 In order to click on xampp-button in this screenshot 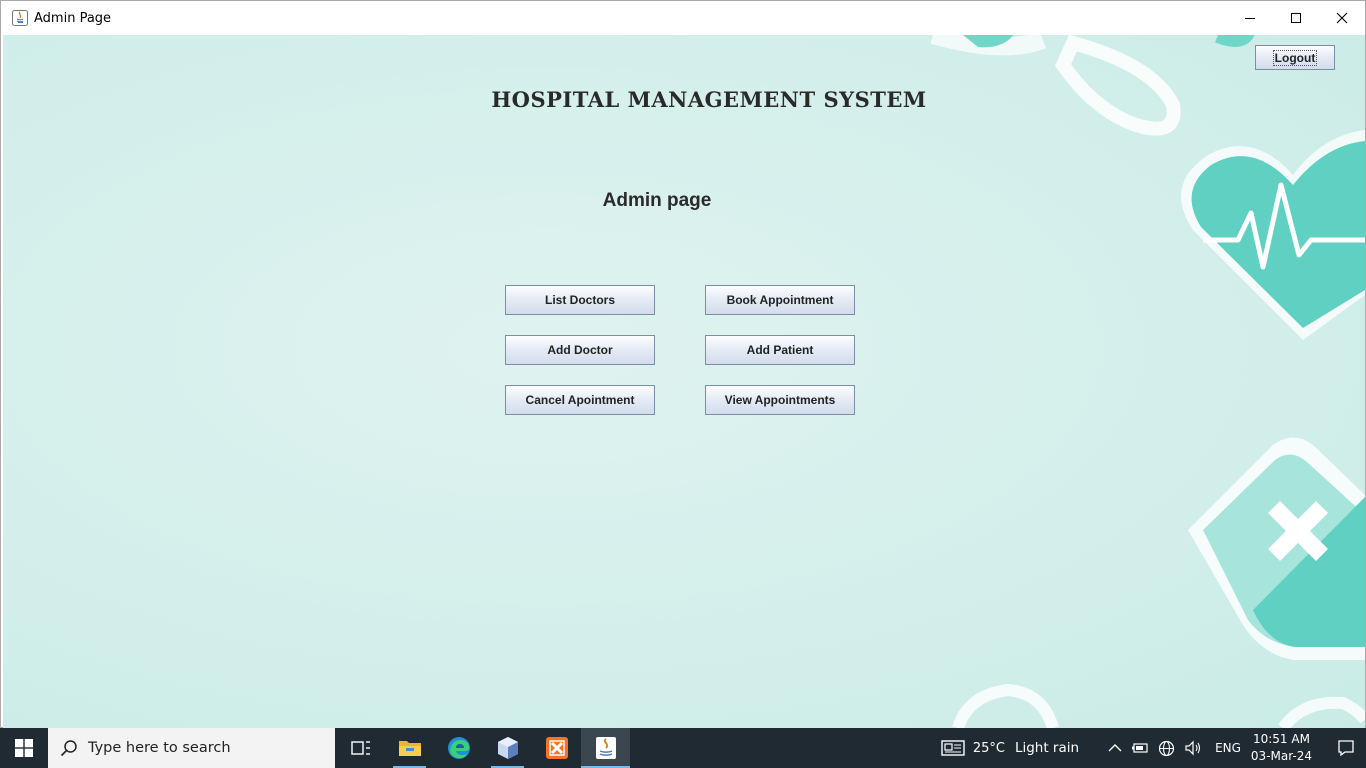, I will do `click(556, 748)`.